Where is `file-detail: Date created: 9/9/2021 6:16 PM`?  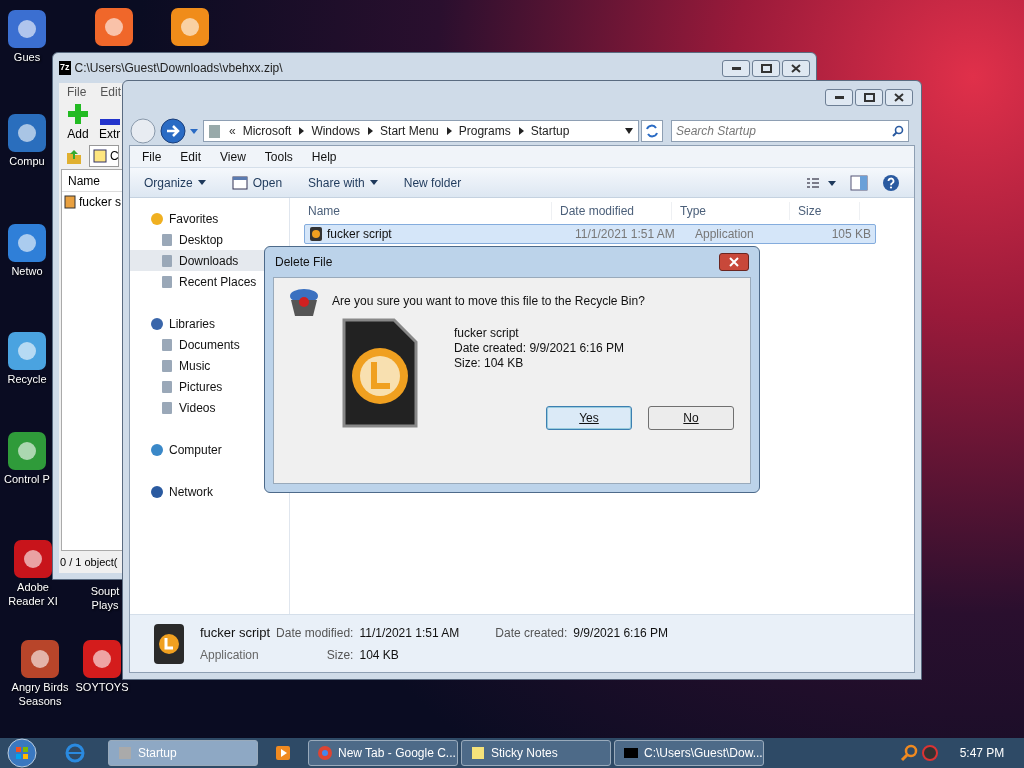 file-detail: Date created: 9/9/2021 6:16 PM is located at coordinates (539, 348).